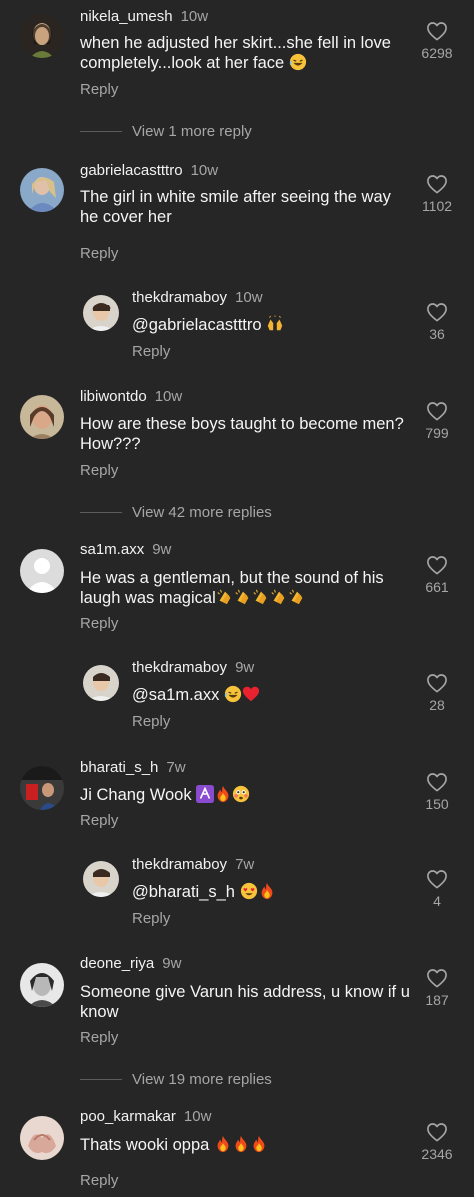  What do you see at coordinates (437, 1154) in the screenshot?
I see `like-count: 2346` at bounding box center [437, 1154].